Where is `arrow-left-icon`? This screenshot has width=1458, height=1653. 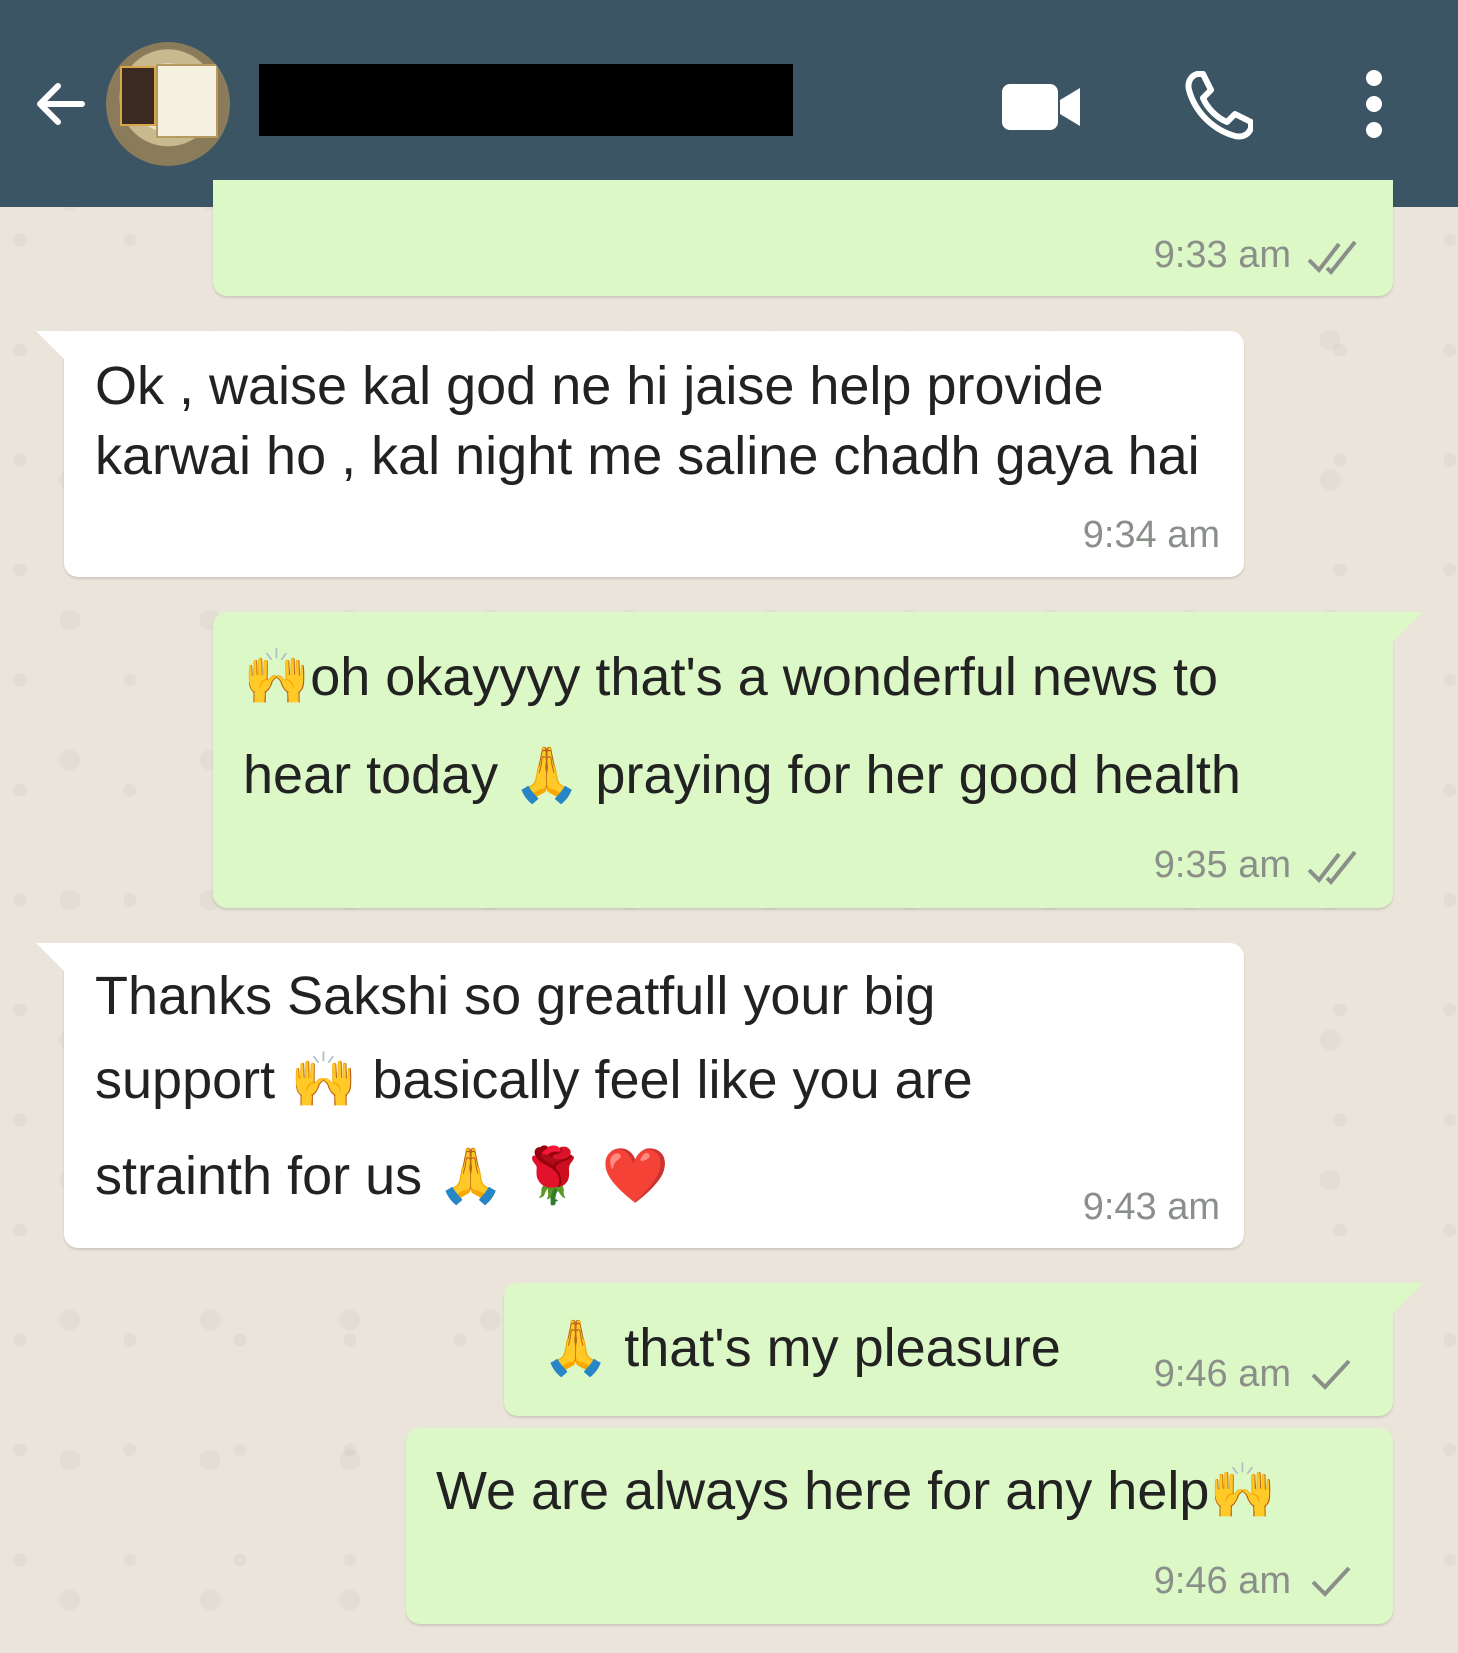 arrow-left-icon is located at coordinates (60, 104).